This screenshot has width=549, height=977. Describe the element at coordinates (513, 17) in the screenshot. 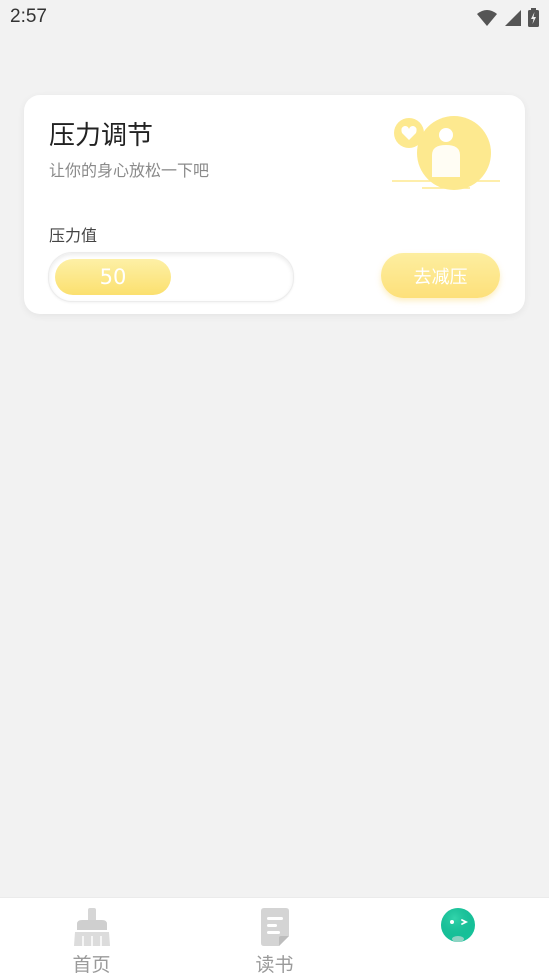

I see `signal-icon` at that location.